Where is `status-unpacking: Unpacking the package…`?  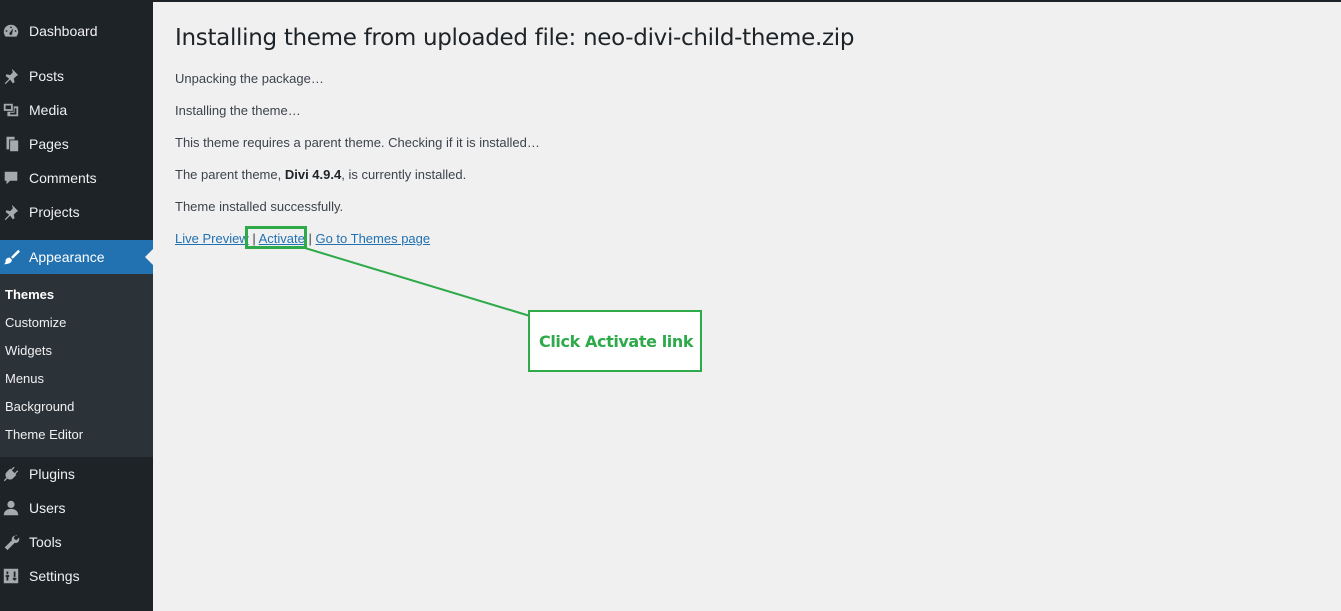
status-unpacking: Unpacking the package… is located at coordinates (249, 78).